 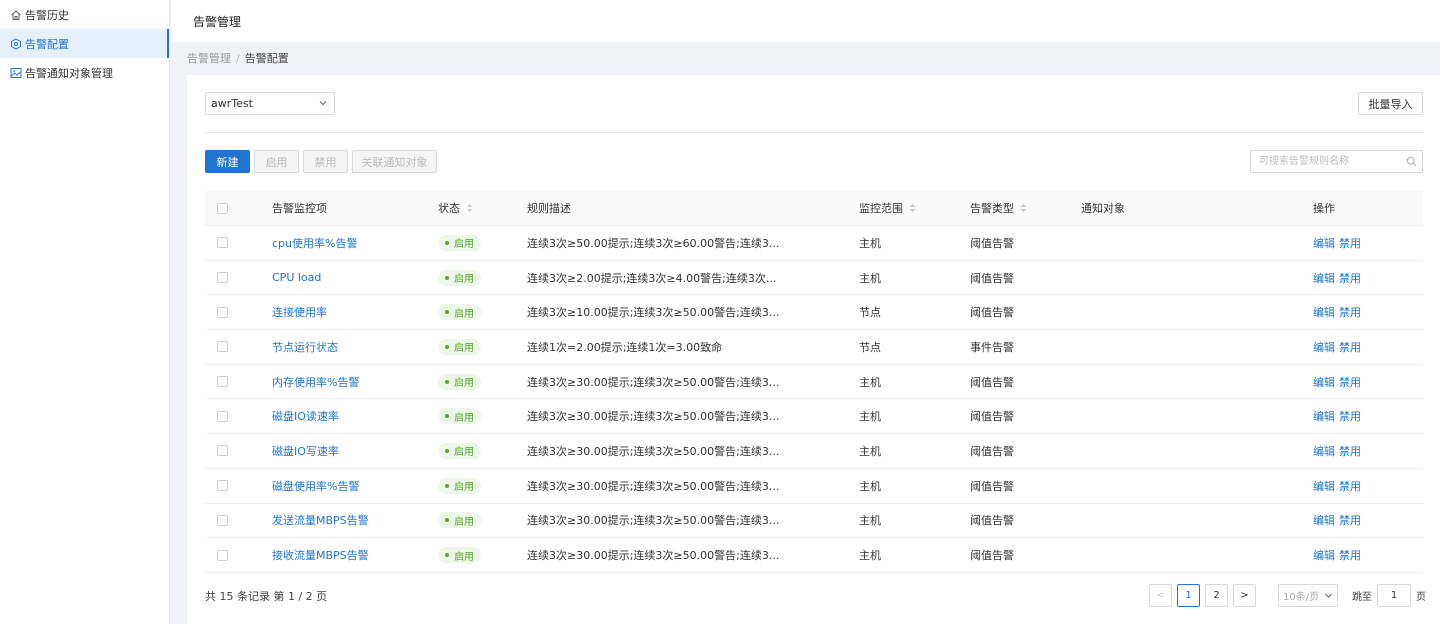 I want to click on col-header-label: 告警类型, so click(x=992, y=208).